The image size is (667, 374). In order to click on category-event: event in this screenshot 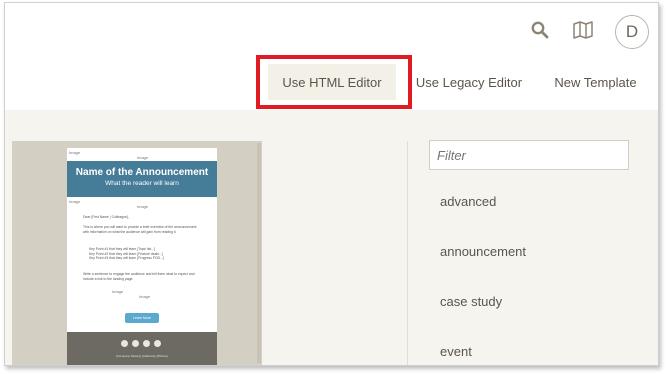, I will do `click(456, 351)`.